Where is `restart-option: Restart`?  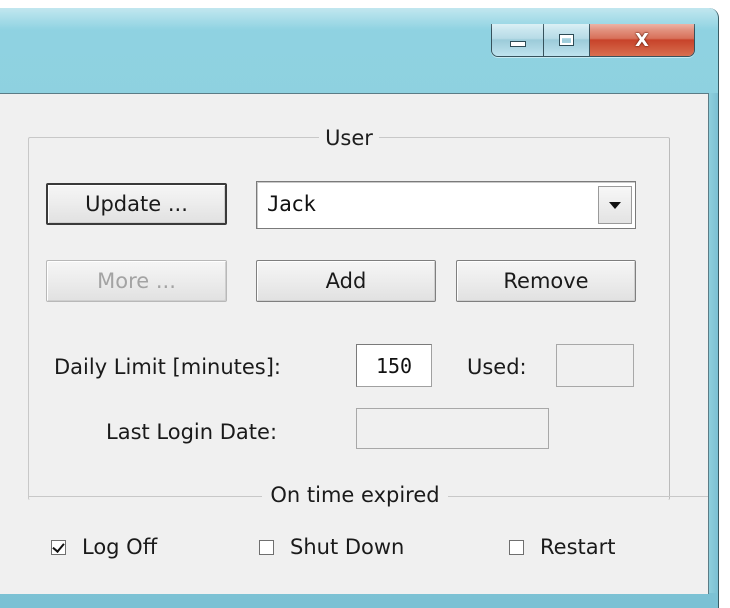
restart-option: Restart is located at coordinates (562, 547).